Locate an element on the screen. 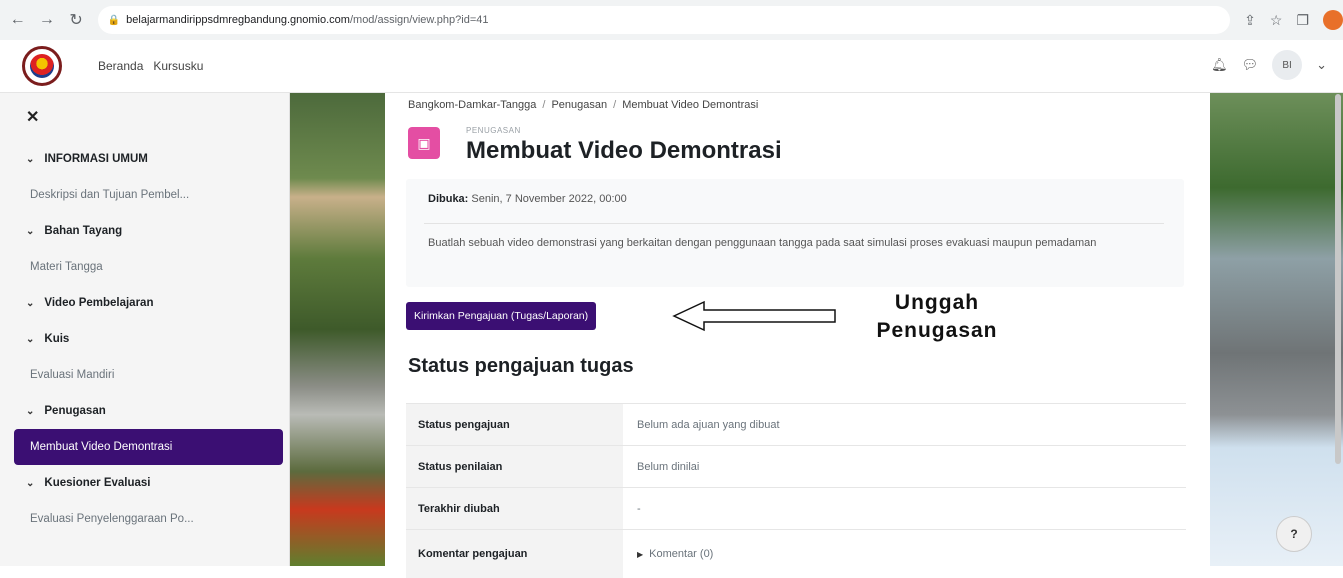  status-value: Belum dinilai is located at coordinates (904, 467).